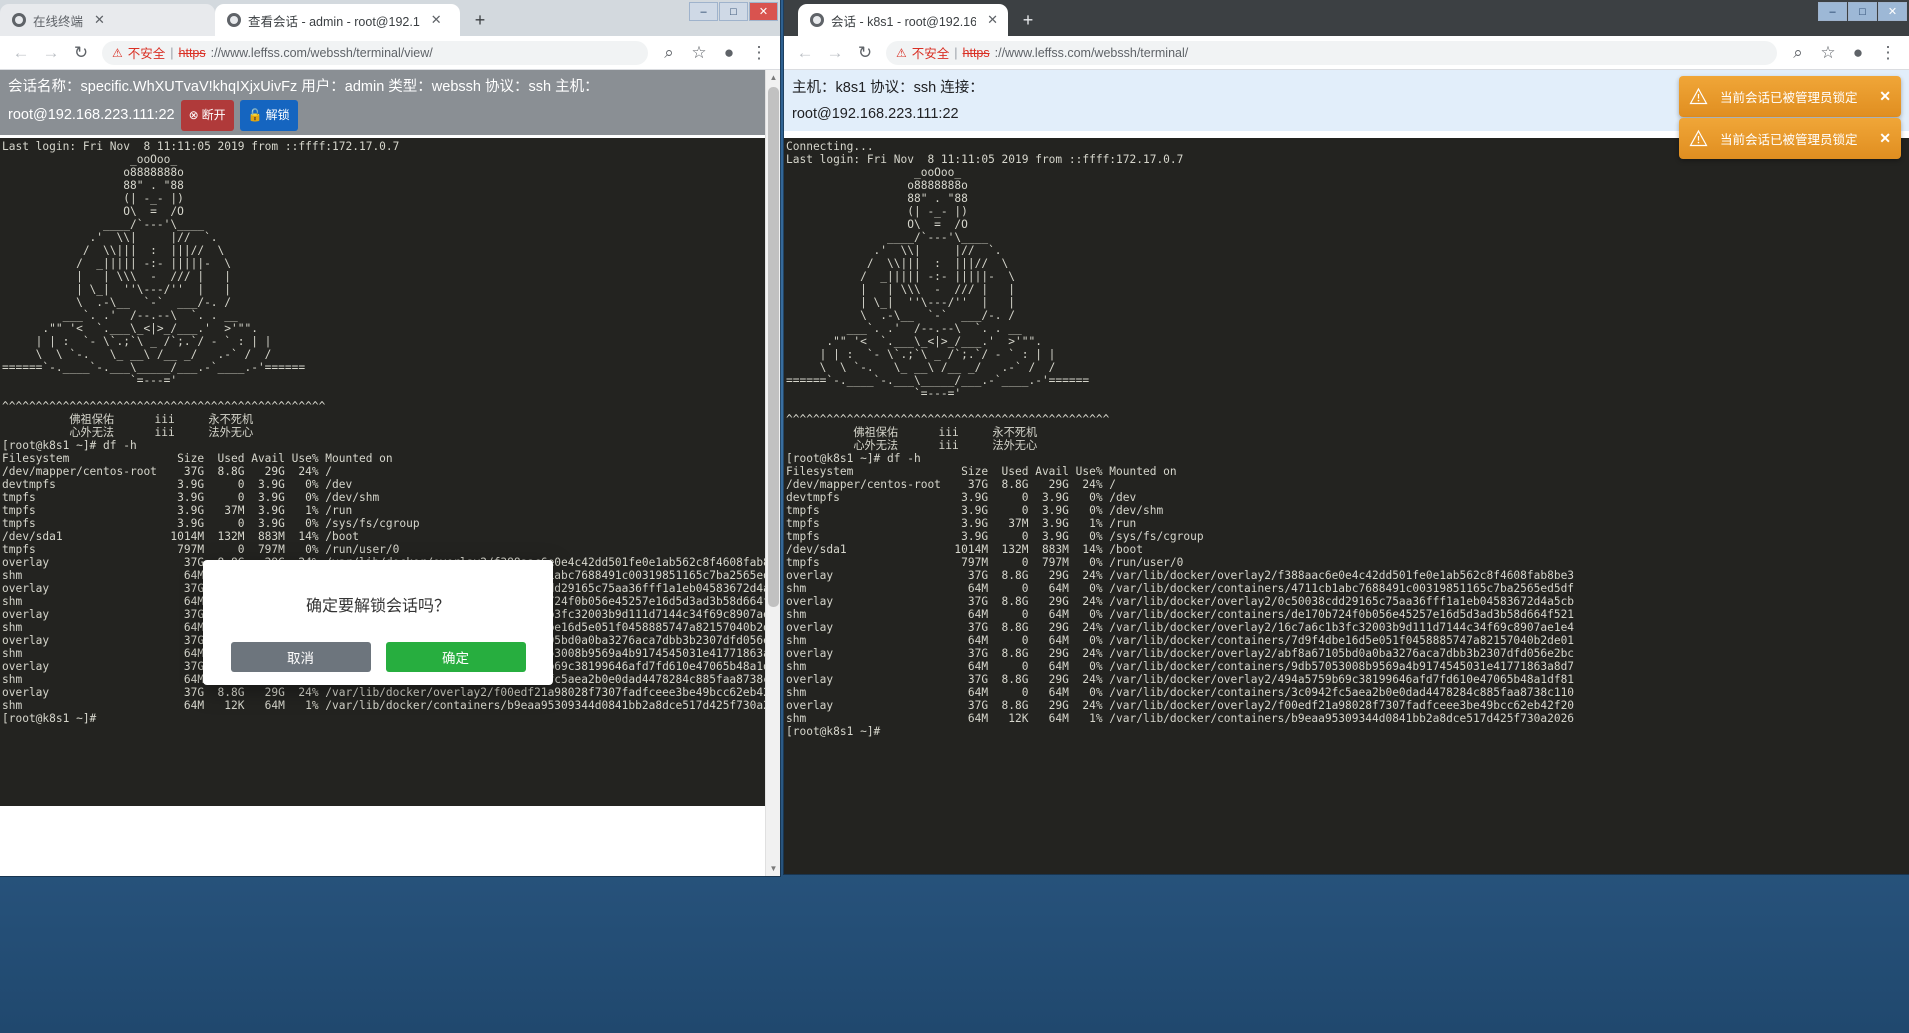  I want to click on tab-session-k8s1: 会话 - k8s1 - root@192.168.22 ✕, so click(903, 20).